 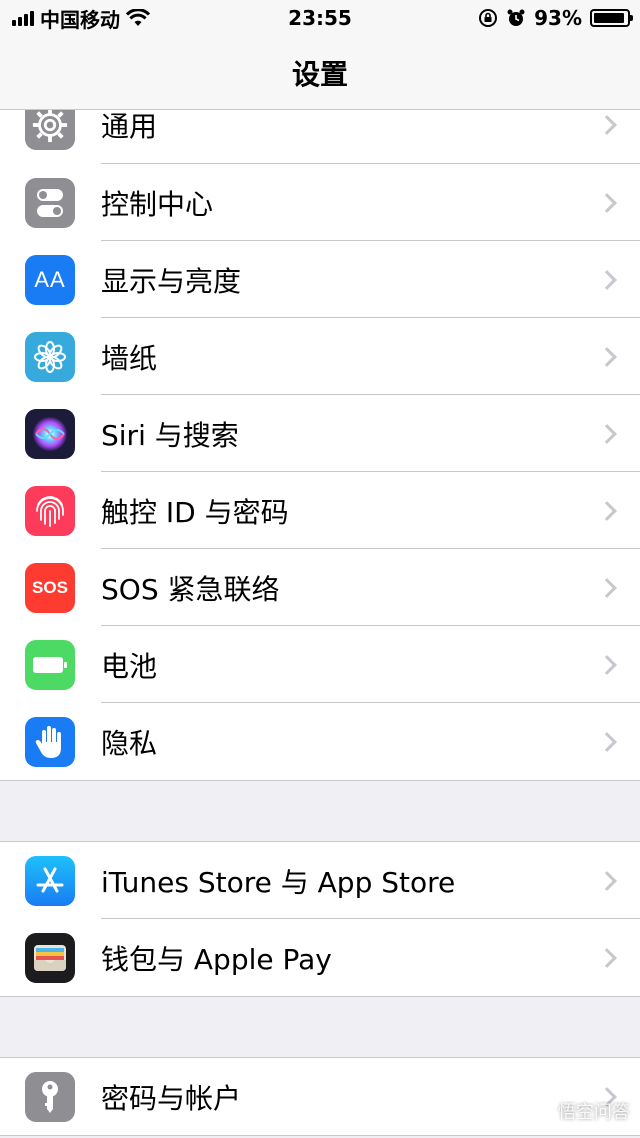 I want to click on settings-row-control-center: 控制中心, so click(x=320, y=202).